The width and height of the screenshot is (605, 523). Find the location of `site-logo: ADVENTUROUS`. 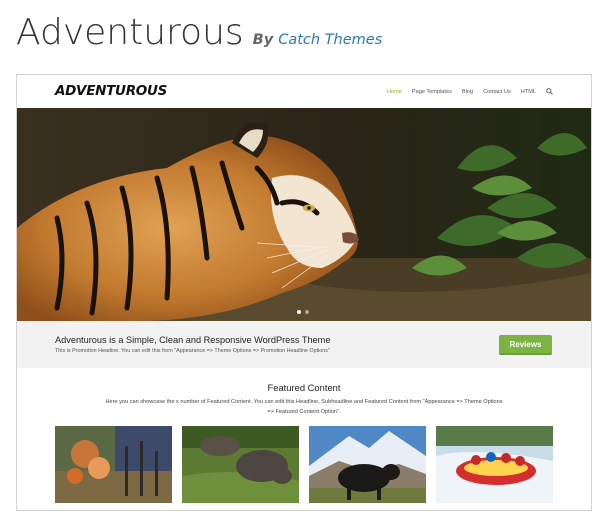

site-logo: ADVENTUROUS is located at coordinates (111, 91).